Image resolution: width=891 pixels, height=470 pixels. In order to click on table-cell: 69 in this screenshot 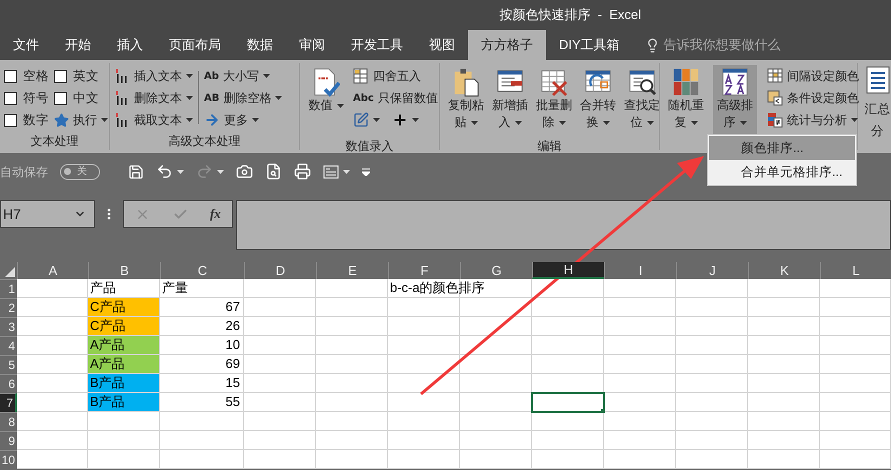, I will do `click(202, 364)`.